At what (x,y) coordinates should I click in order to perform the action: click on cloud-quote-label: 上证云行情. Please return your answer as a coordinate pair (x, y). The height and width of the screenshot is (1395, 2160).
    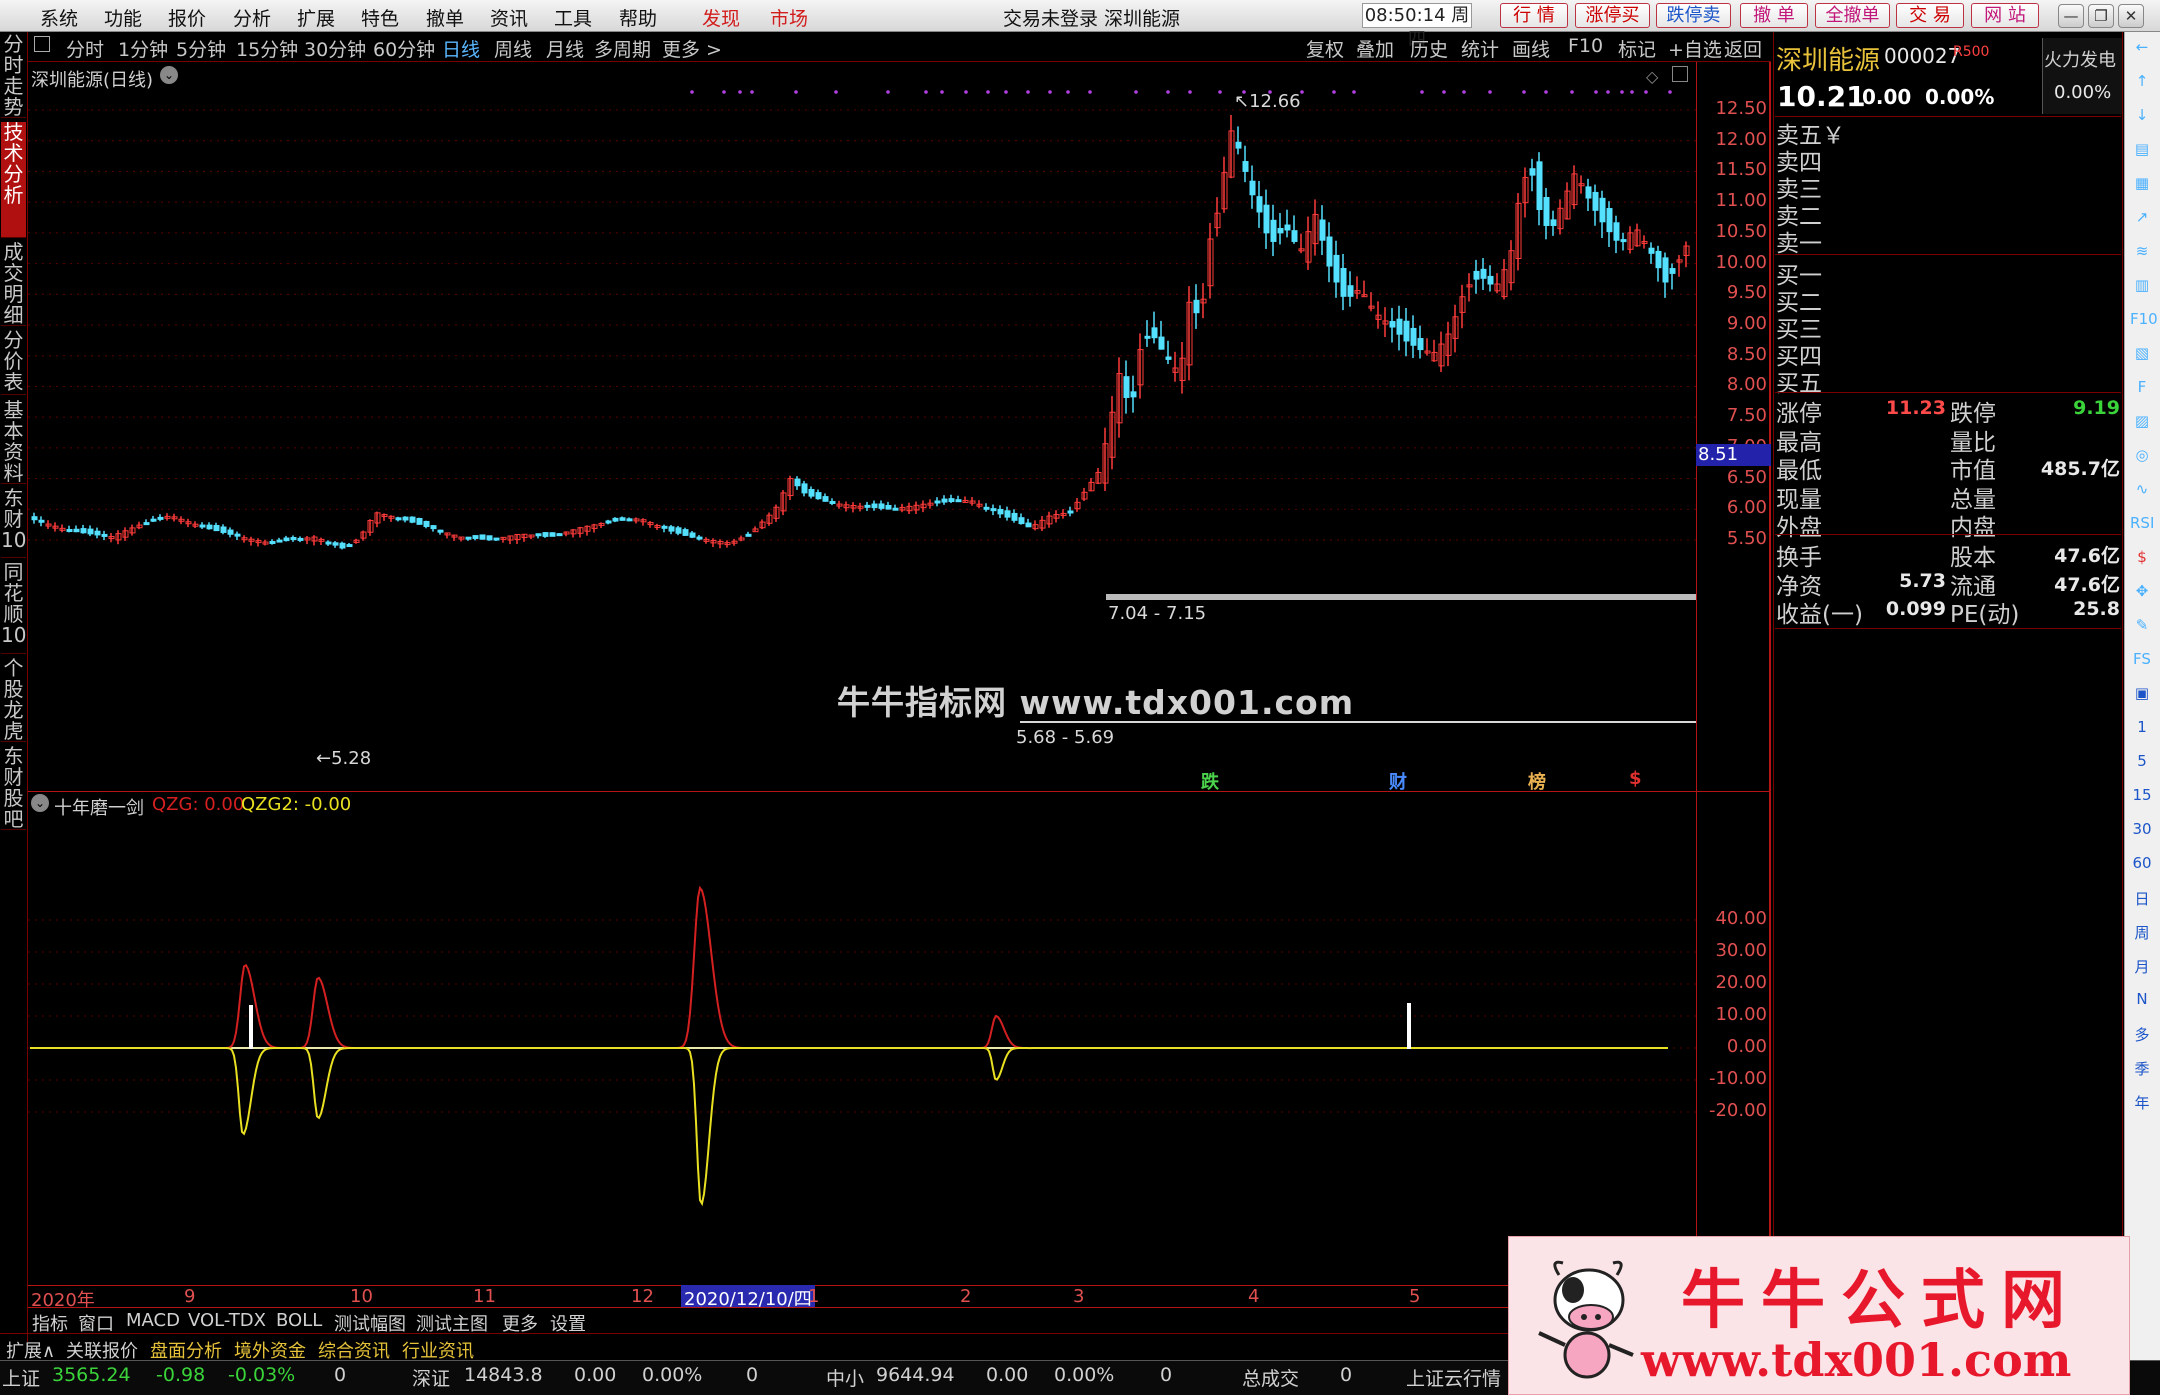
    Looking at the image, I should click on (1453, 1377).